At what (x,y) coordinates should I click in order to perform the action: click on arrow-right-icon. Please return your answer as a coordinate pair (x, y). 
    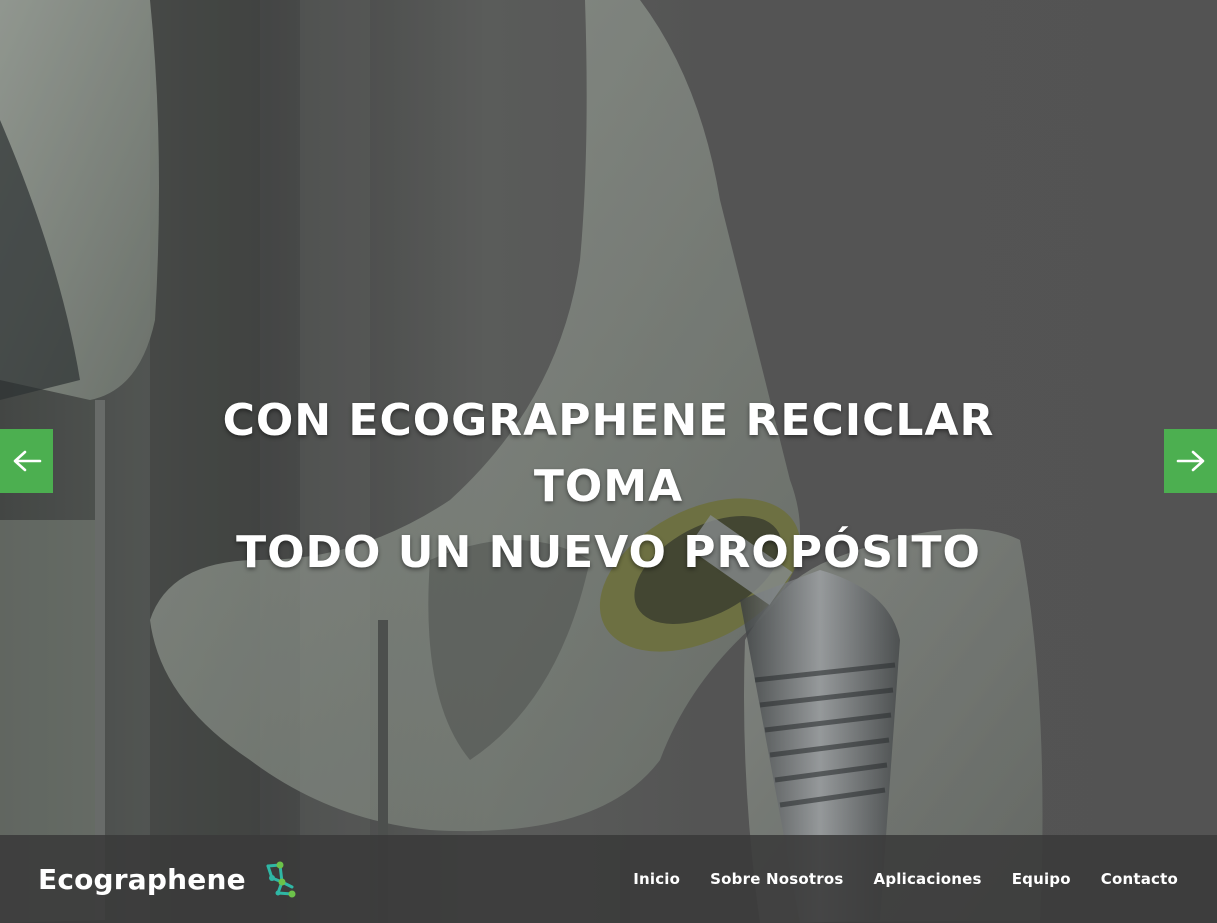
    Looking at the image, I should click on (1190, 461).